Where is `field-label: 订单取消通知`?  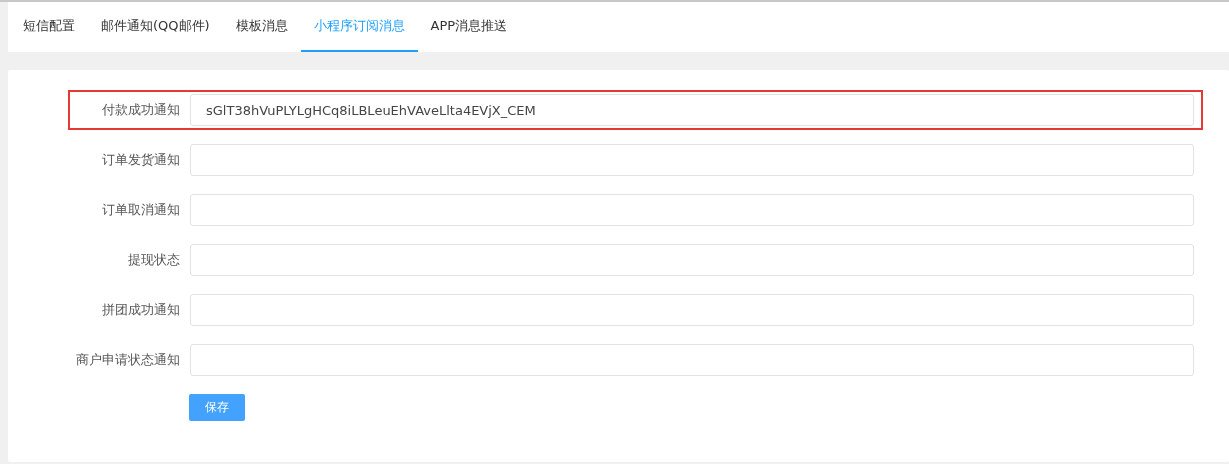
field-label: 订单取消通知 is located at coordinates (141, 210).